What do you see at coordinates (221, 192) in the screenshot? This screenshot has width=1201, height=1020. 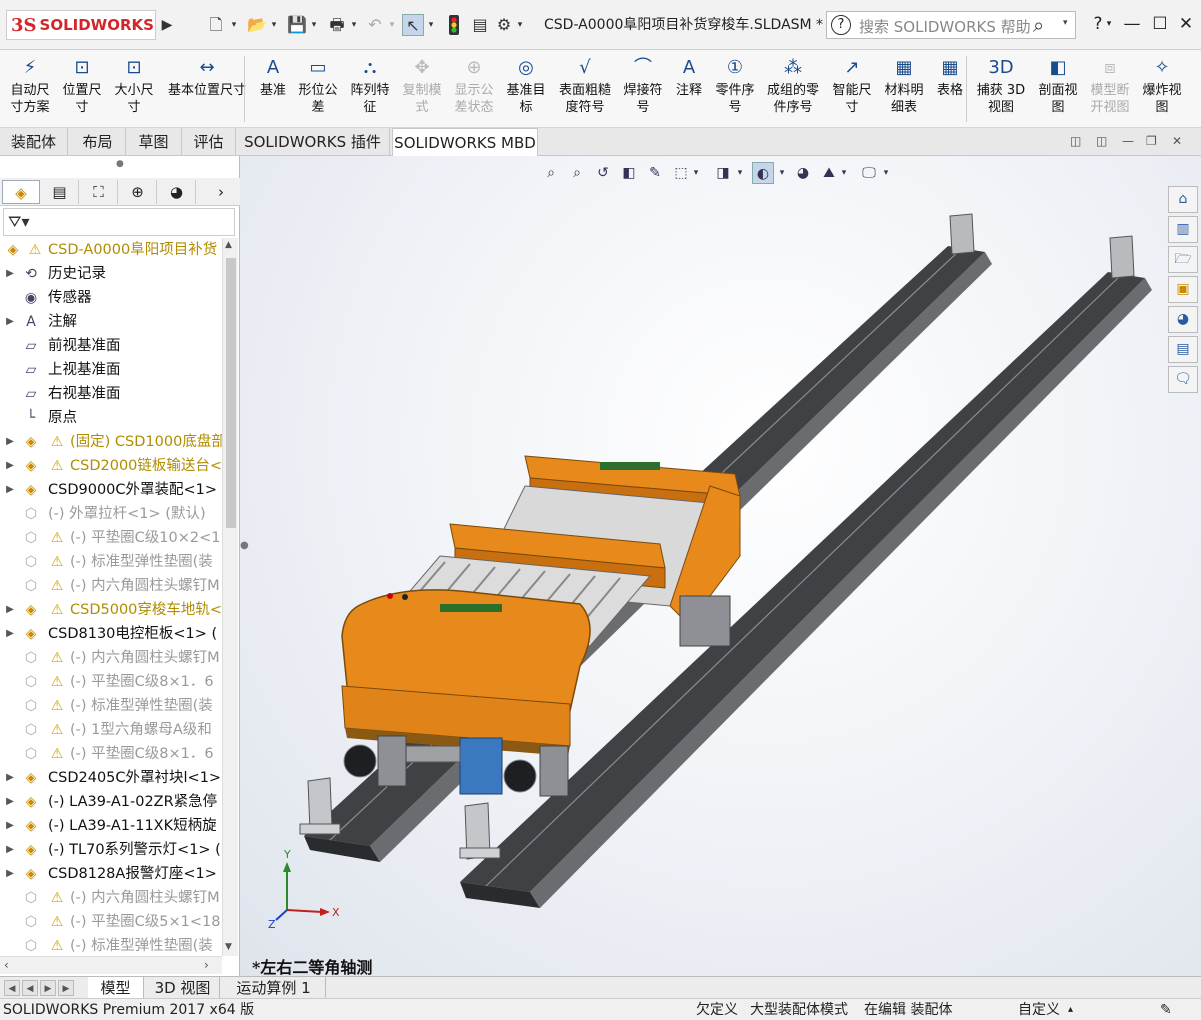 I see `tabs-more-icon: ›` at bounding box center [221, 192].